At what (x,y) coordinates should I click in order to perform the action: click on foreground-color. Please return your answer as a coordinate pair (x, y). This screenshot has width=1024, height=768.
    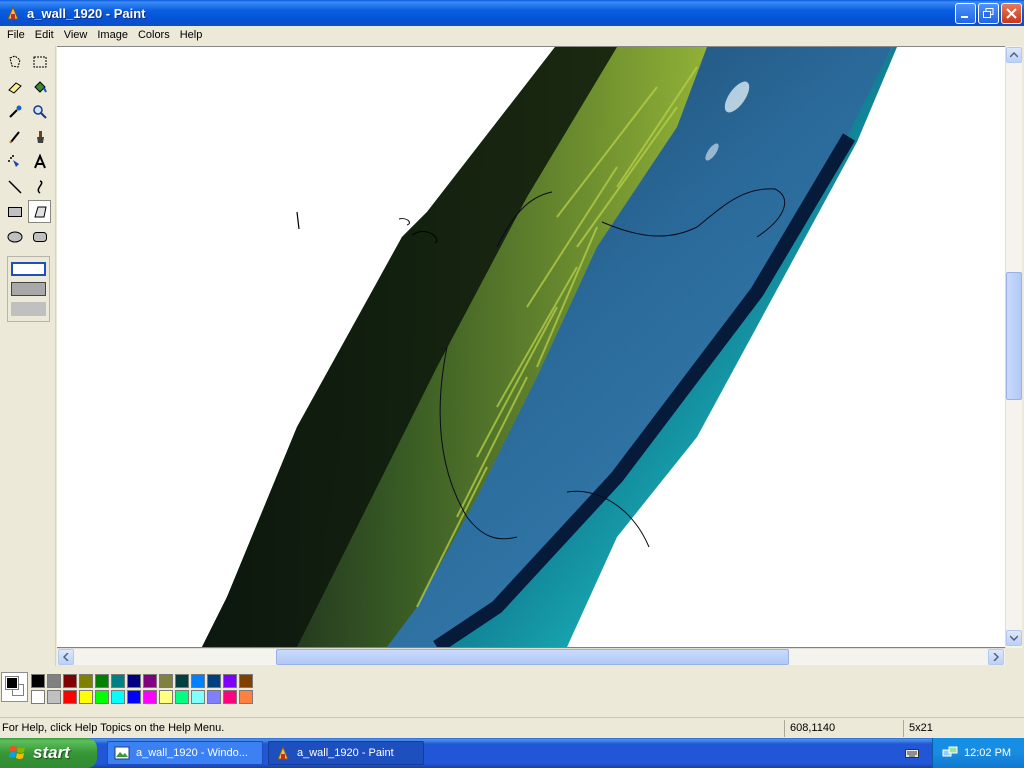
    Looking at the image, I should click on (12, 683).